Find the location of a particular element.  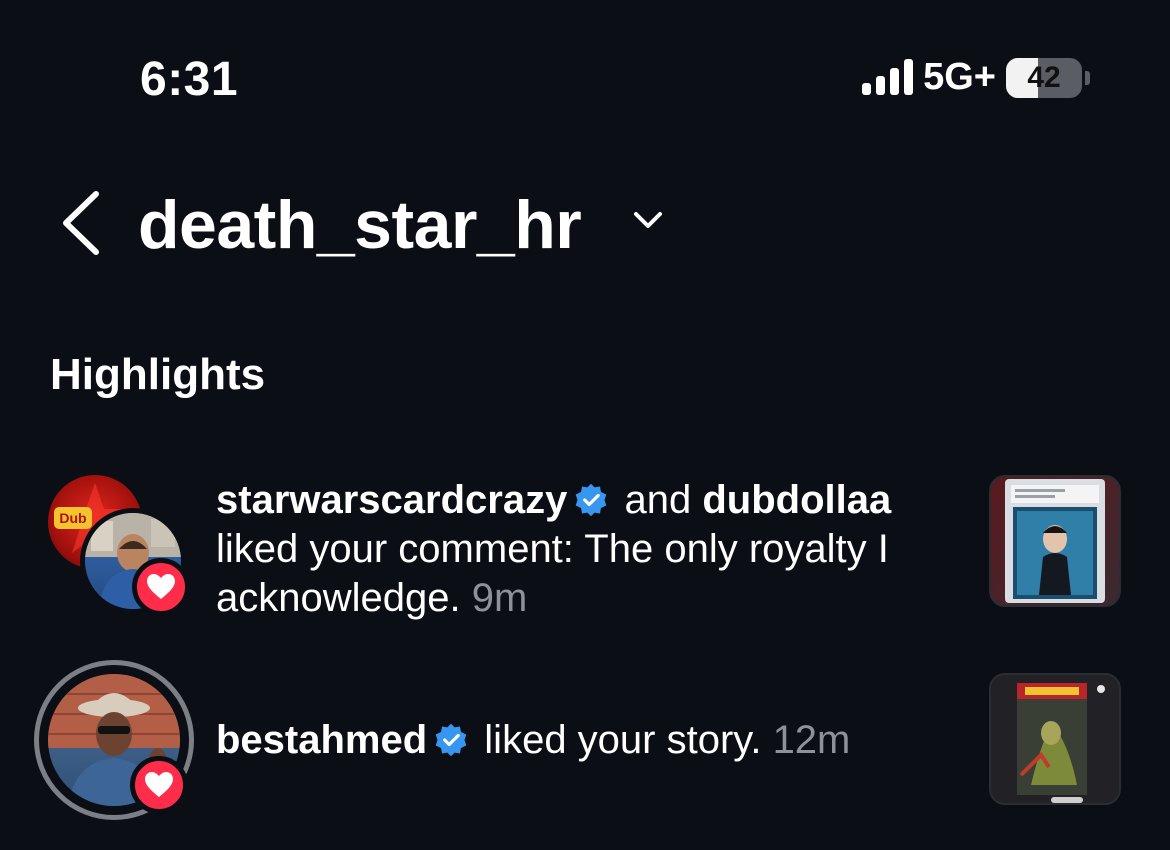

section-heading-highlights: Highlights is located at coordinates (158, 374).